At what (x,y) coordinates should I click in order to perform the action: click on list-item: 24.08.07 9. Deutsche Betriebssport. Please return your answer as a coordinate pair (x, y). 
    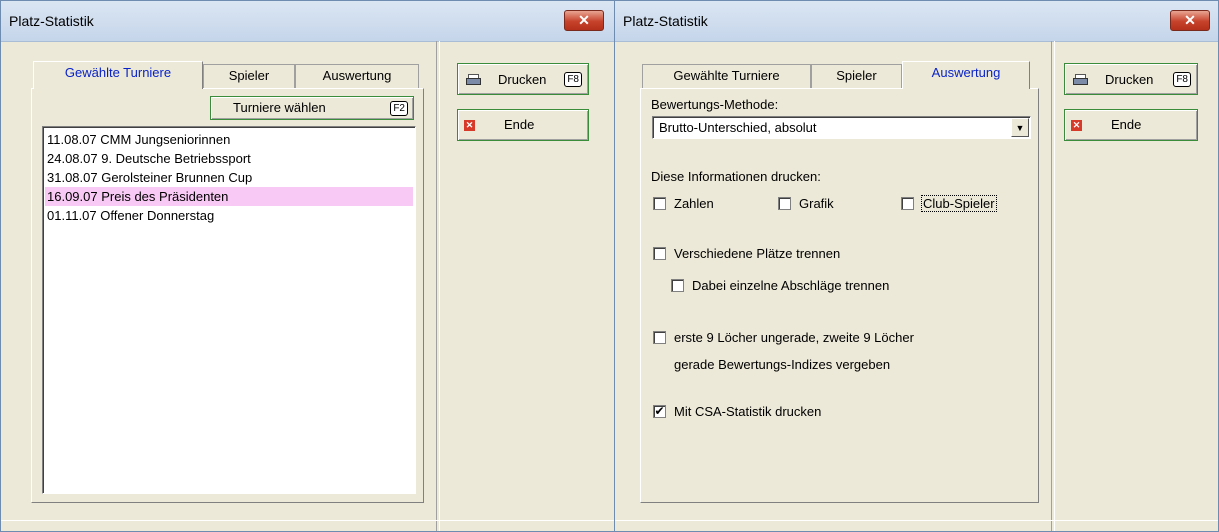
    Looking at the image, I should click on (229, 158).